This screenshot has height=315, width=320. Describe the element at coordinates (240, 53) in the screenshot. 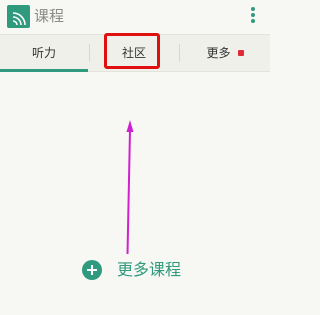

I see `notification-badge` at that location.